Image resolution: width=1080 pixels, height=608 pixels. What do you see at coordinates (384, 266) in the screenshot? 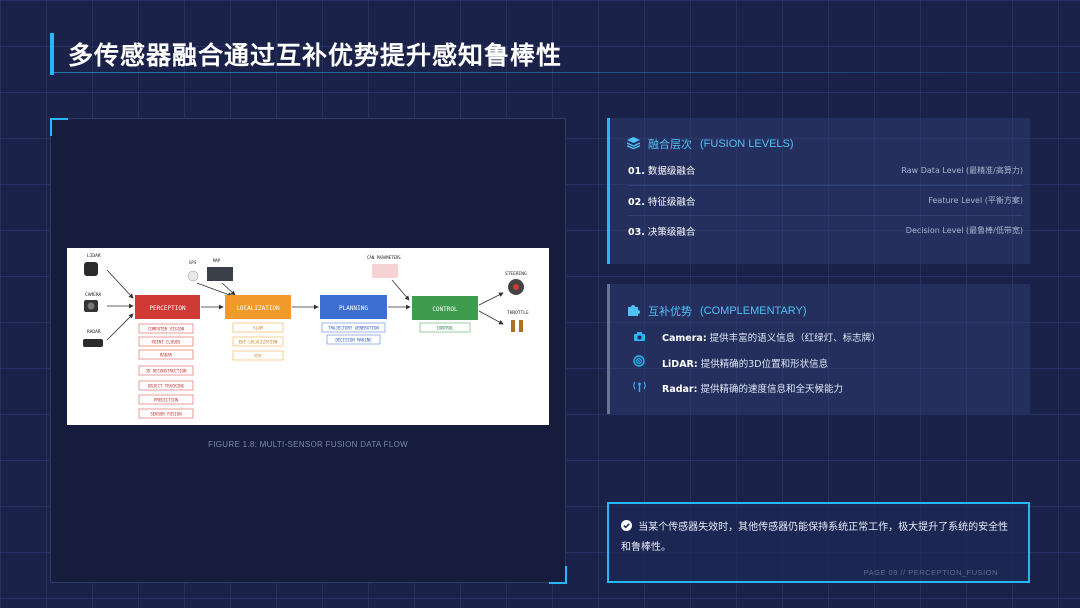
I see `input-can-parameters: CAN PARAMETERS` at bounding box center [384, 266].